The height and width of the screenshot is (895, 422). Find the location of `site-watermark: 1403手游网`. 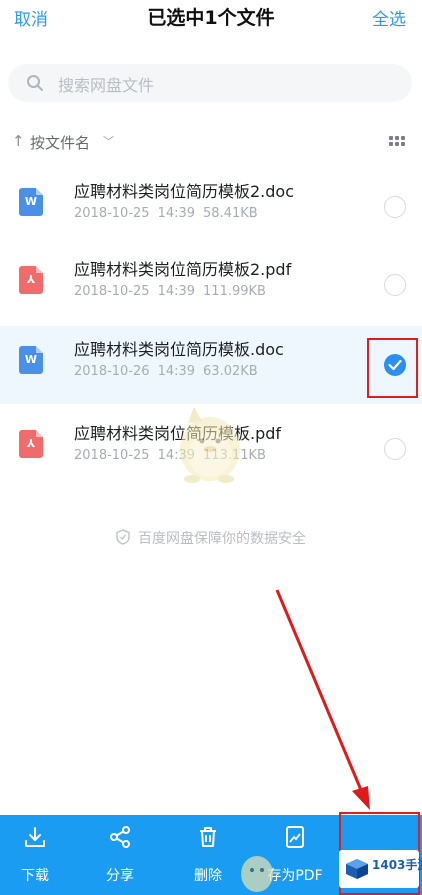

site-watermark: 1403手游网 is located at coordinates (380, 869).